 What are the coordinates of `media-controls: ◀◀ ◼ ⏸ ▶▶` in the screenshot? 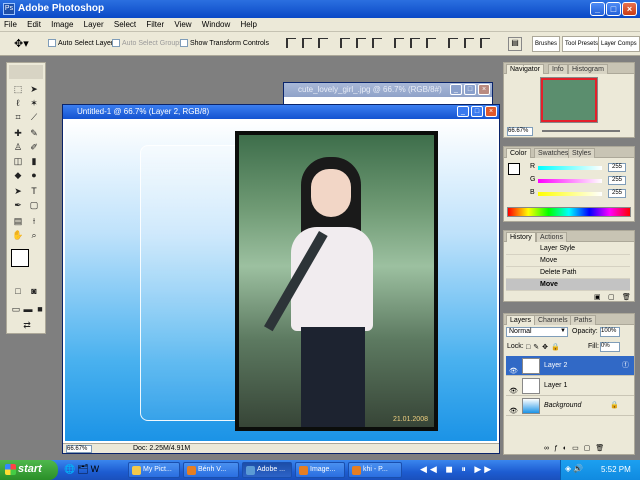 It's located at (457, 469).